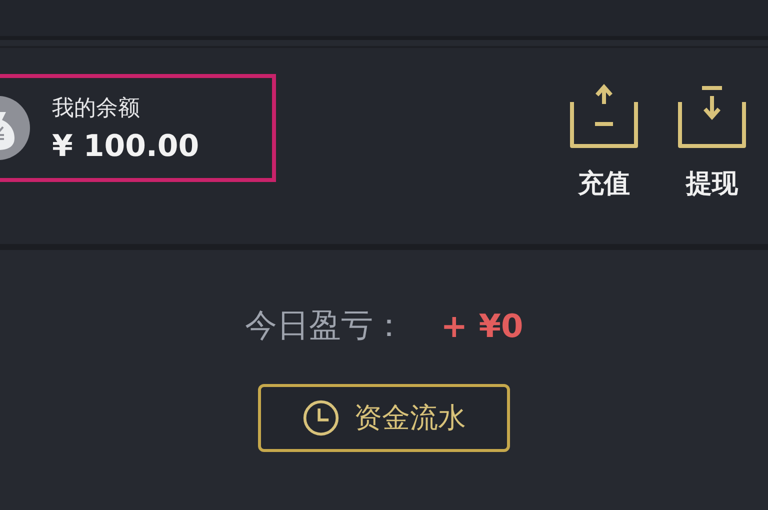 The image size is (768, 510). I want to click on fund-history-button: 资金流水, so click(384, 418).